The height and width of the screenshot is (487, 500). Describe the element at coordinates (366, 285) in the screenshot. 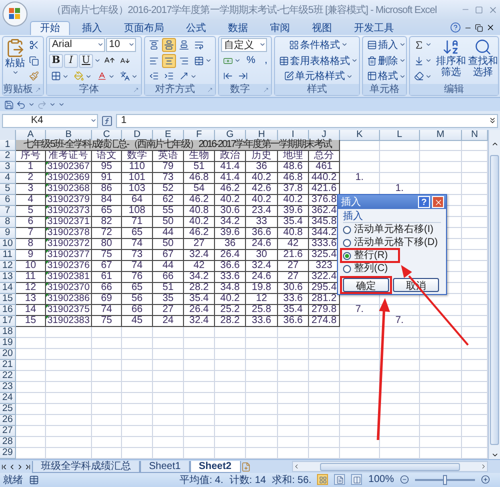

I see `ok-button: 确定` at that location.